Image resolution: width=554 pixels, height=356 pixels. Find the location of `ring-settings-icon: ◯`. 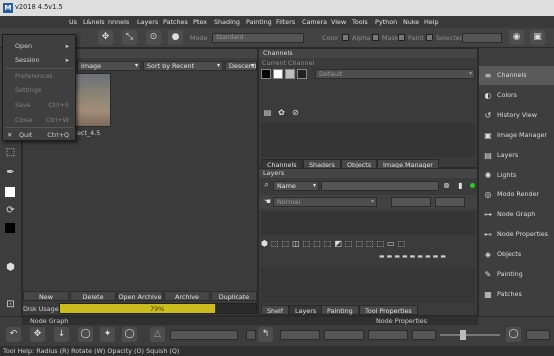

ring-settings-icon: ◯ is located at coordinates (513, 334).